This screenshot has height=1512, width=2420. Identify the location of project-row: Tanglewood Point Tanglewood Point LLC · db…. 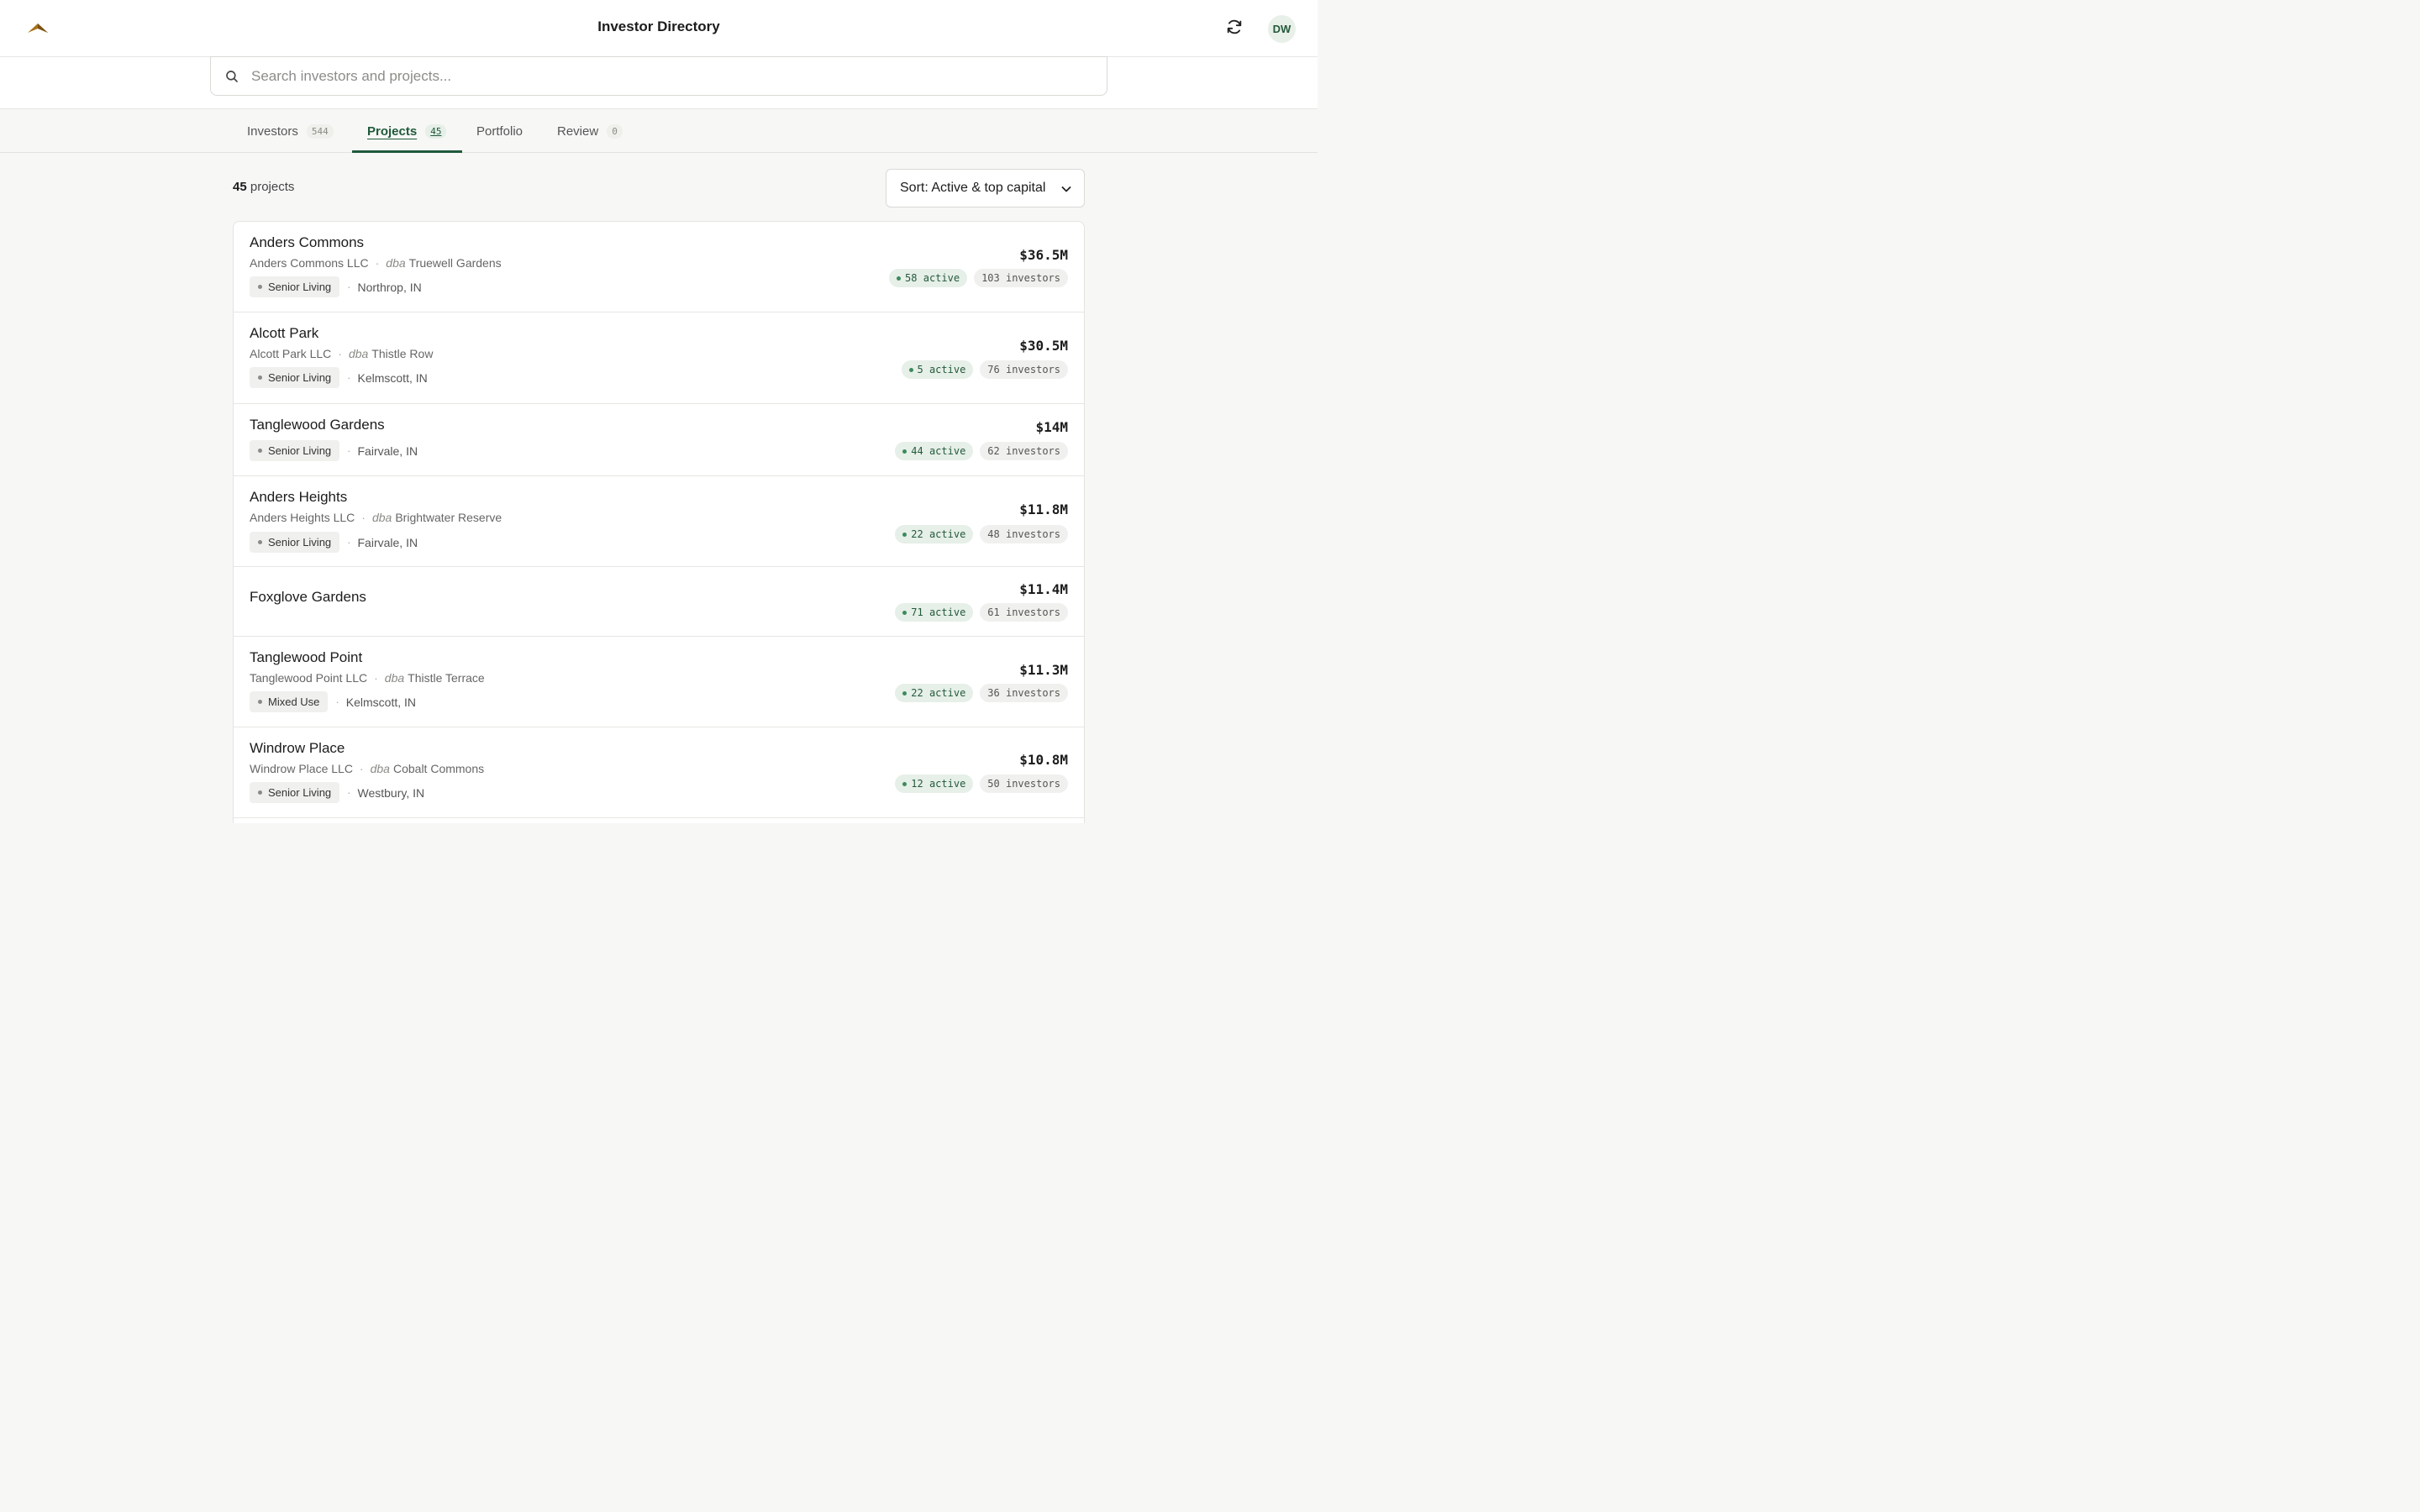
(659, 682).